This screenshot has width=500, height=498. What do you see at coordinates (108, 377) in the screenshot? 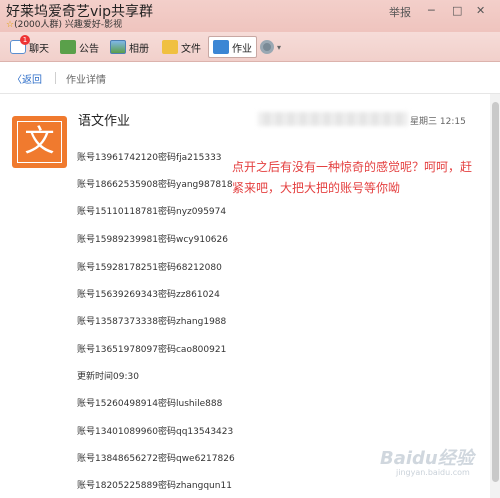
I see `update-time: 更新时间09:30` at bounding box center [108, 377].